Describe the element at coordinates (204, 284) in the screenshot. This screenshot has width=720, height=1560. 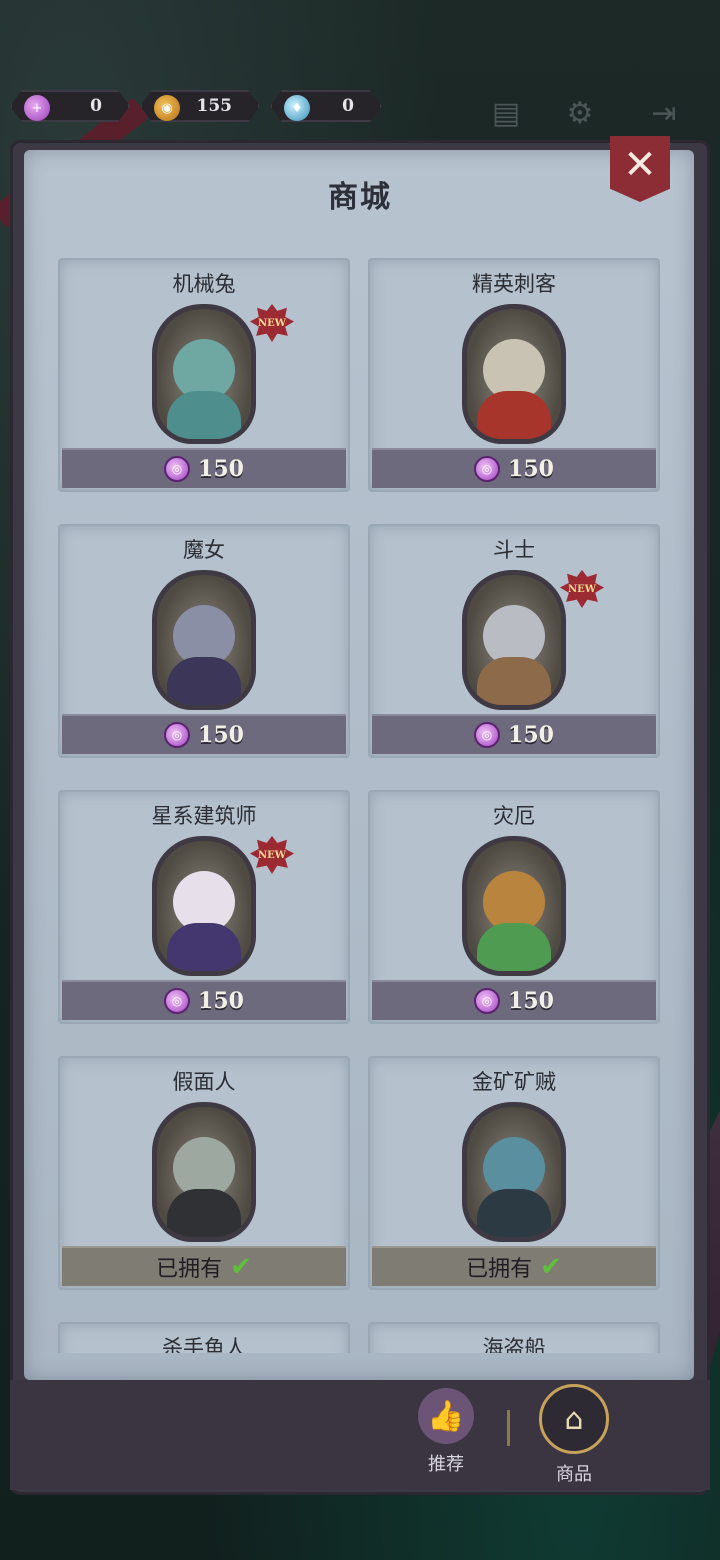
I see `character-name: 机械兔` at that location.